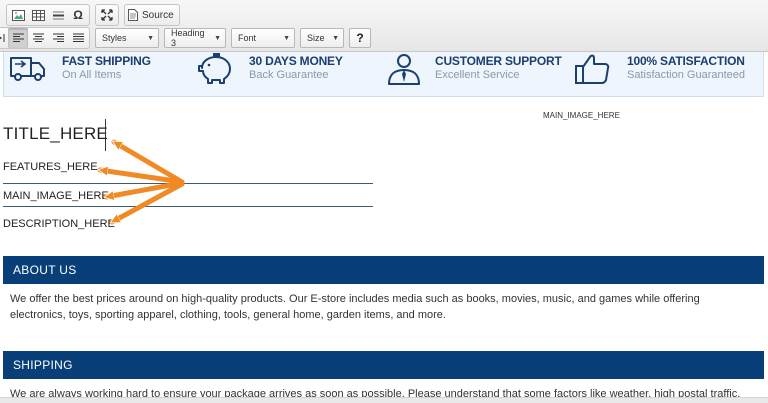  I want to click on source-icon, so click(133, 15).